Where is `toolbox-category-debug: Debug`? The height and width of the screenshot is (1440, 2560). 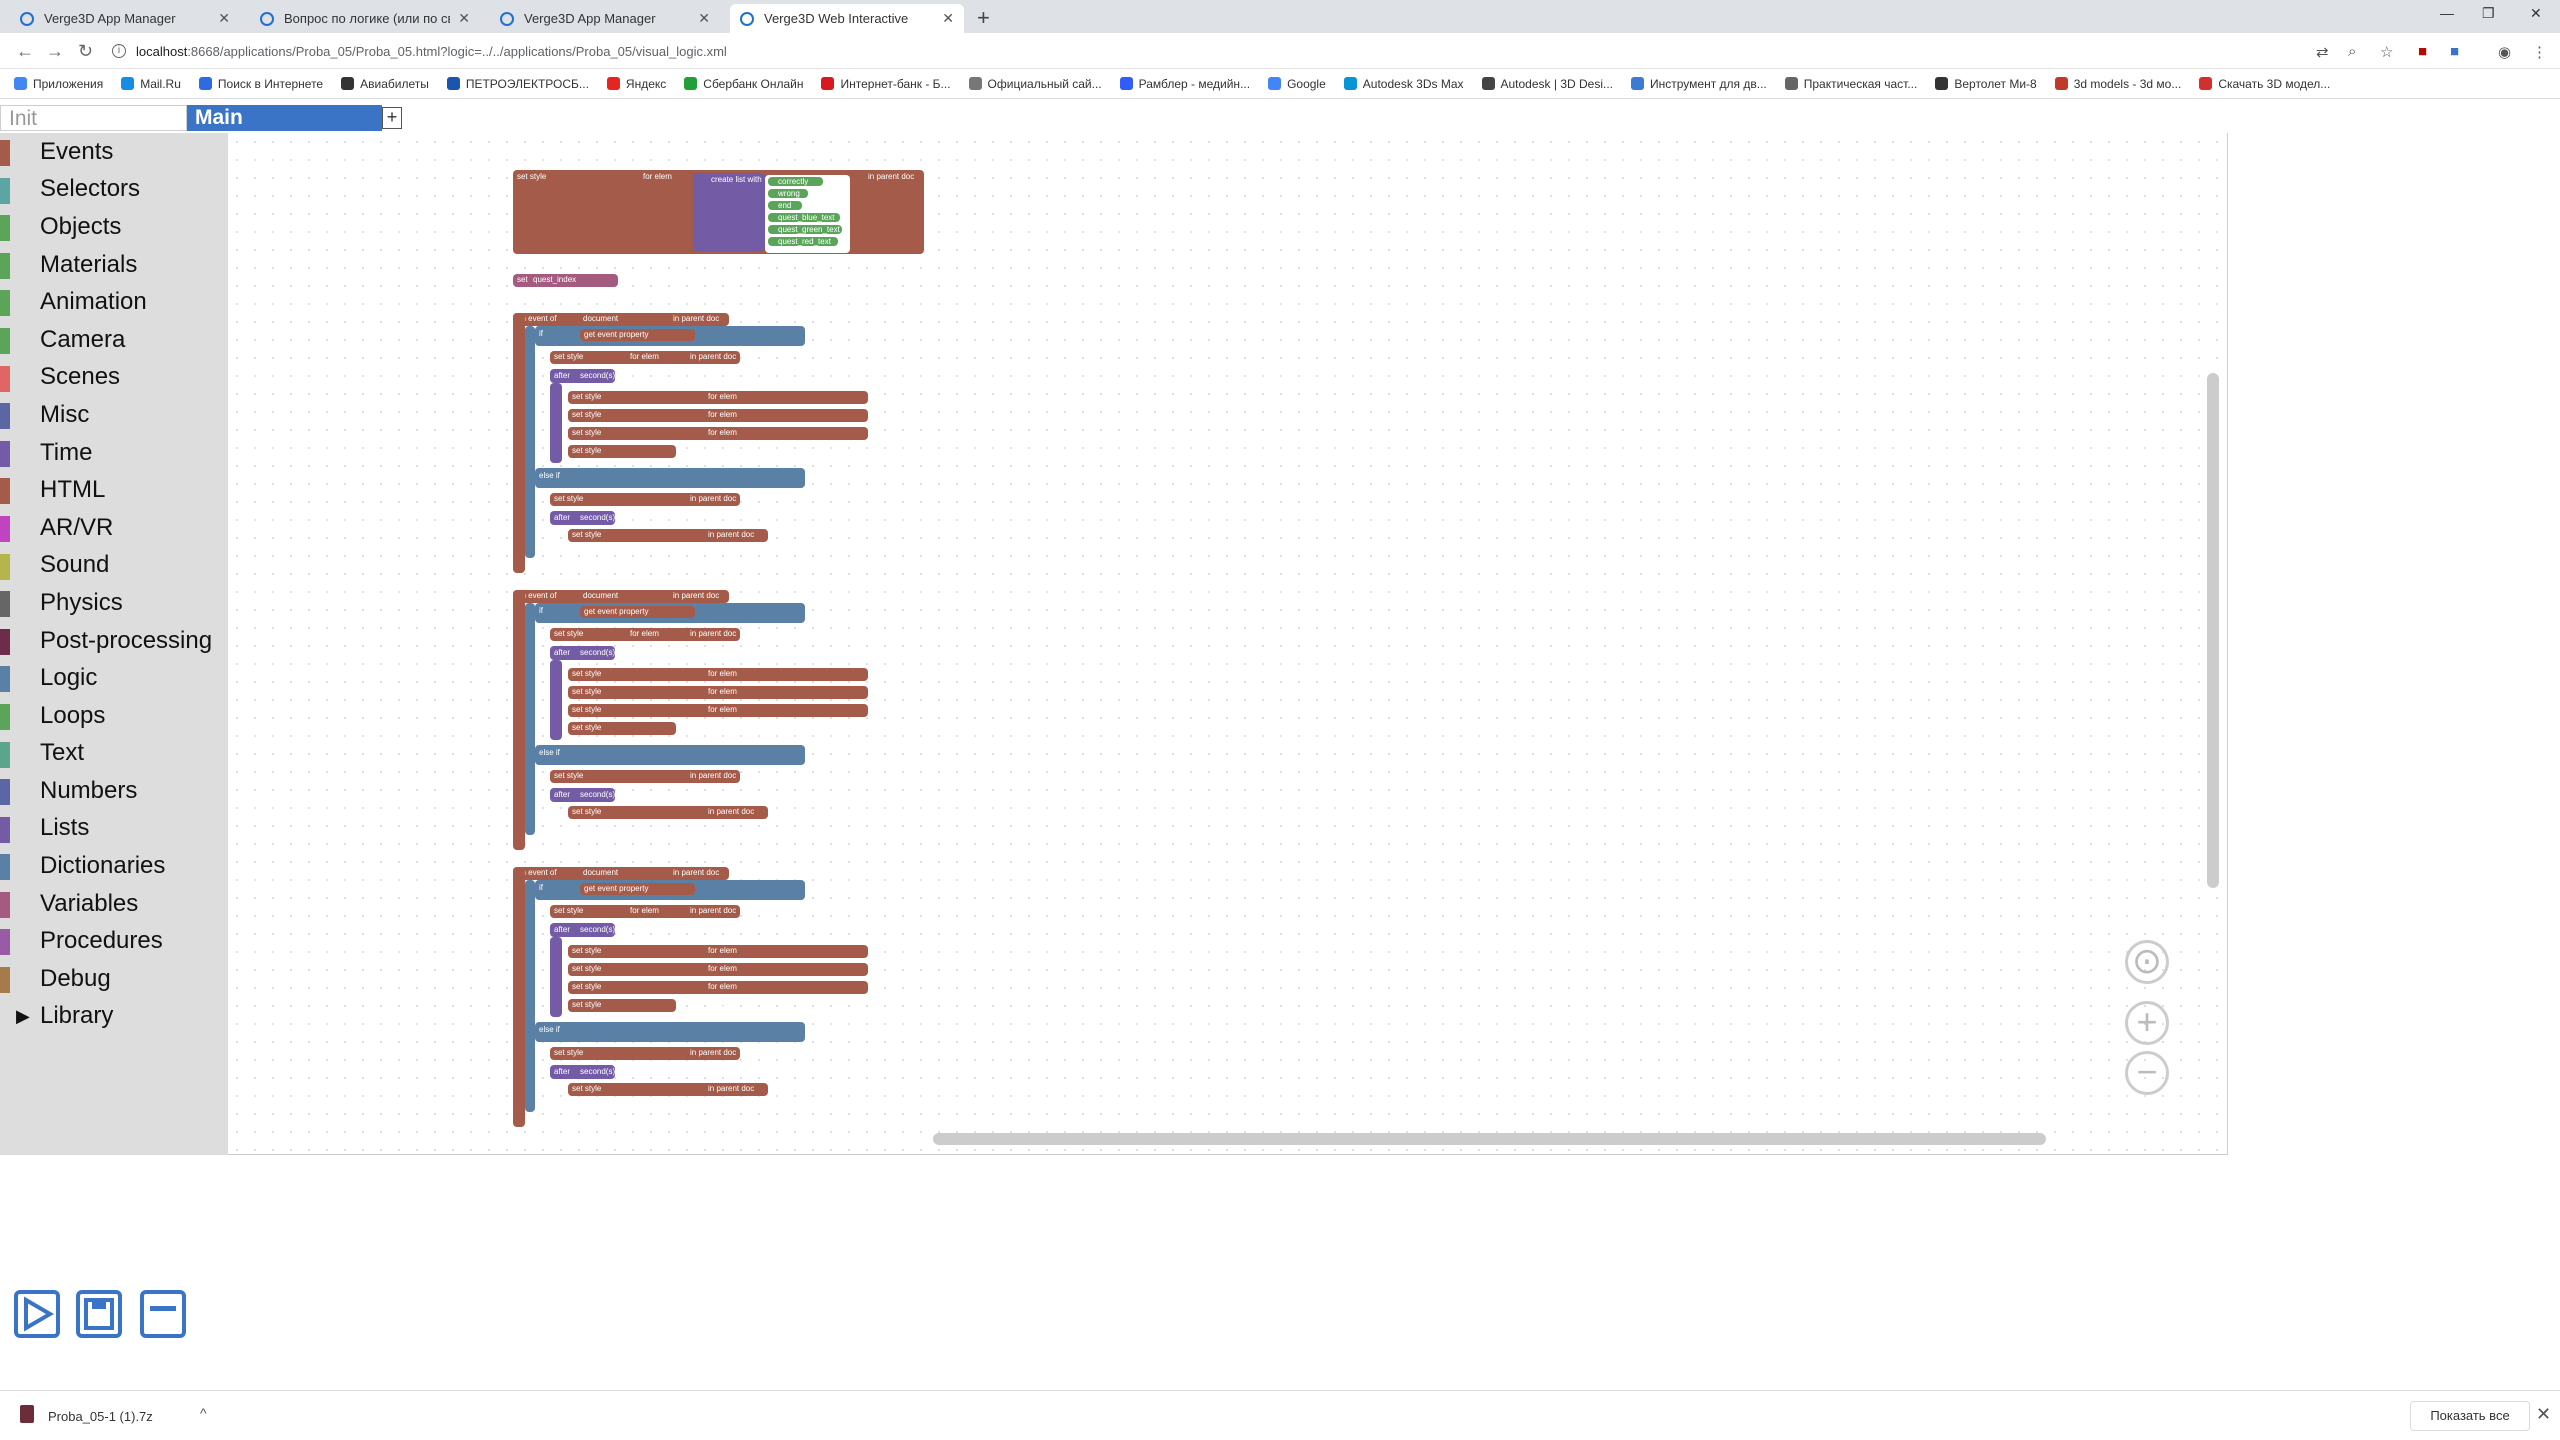 toolbox-category-debug: Debug is located at coordinates (114, 979).